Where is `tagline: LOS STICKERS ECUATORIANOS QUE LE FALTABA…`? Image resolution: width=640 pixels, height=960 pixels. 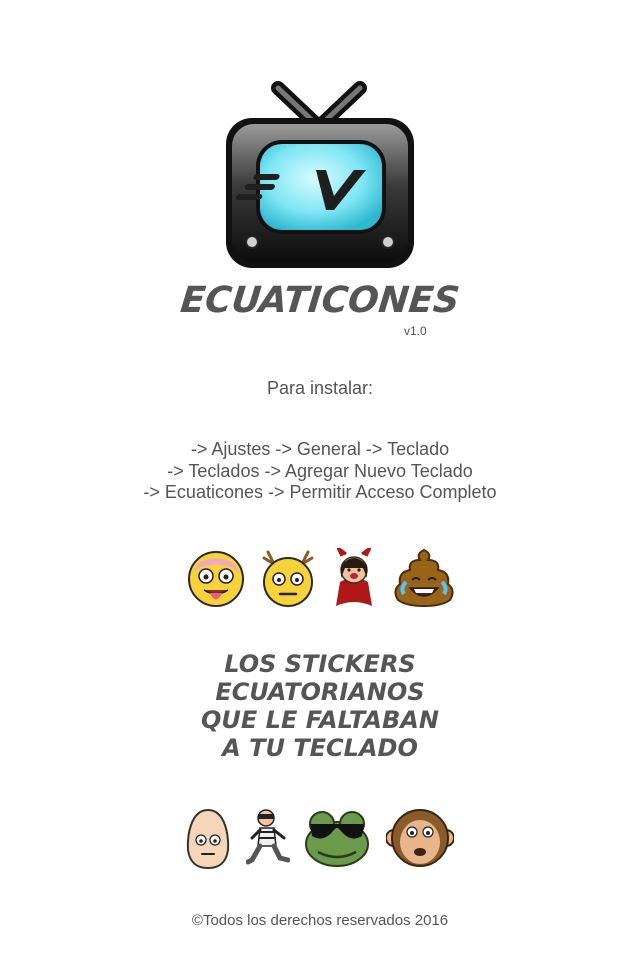 tagline: LOS STICKERS ECUATORIANOS QUE LE FALTABA… is located at coordinates (320, 706).